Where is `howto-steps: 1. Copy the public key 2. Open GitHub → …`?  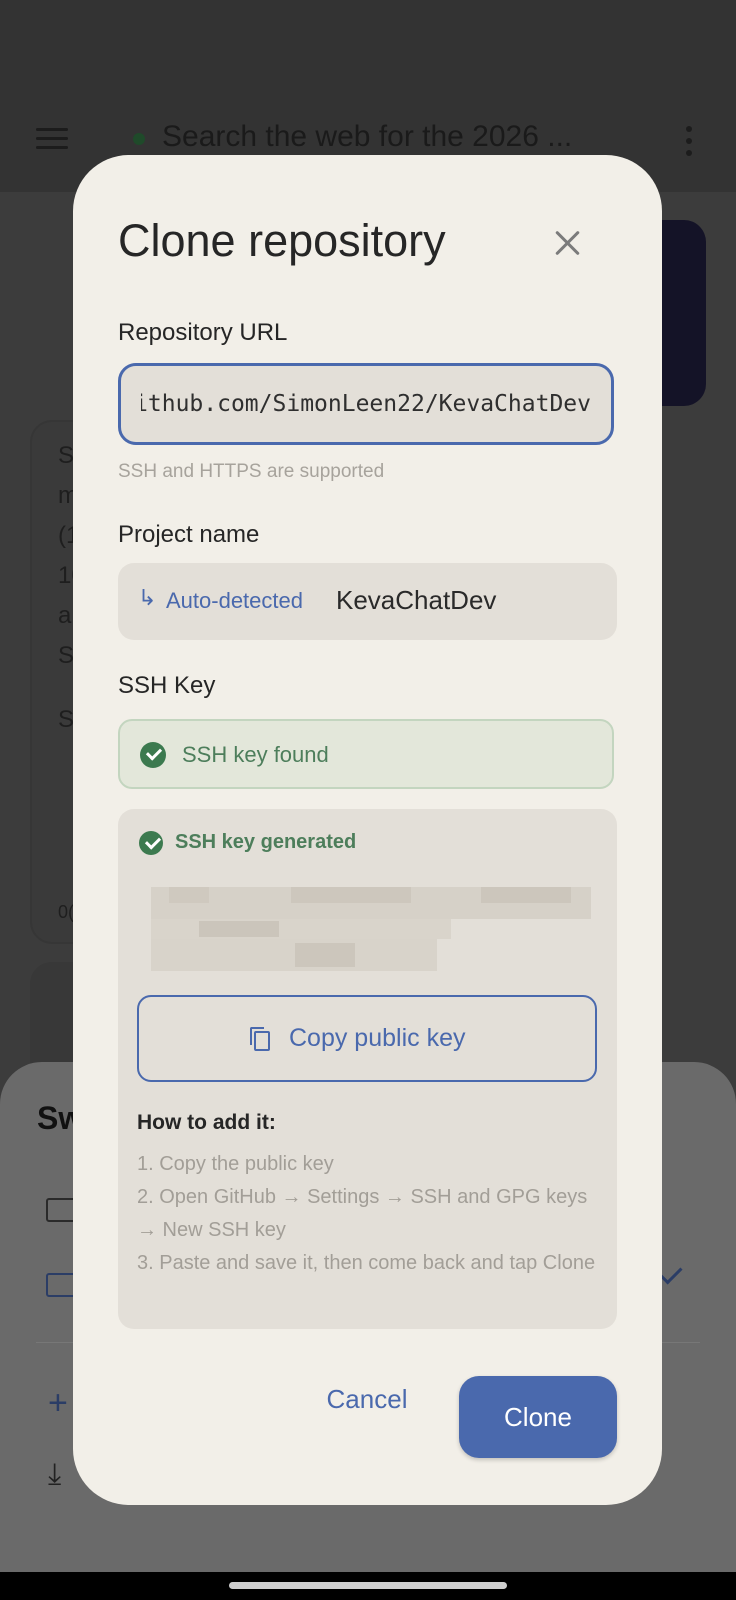
howto-steps: 1. Copy the public key 2. Open GitHub → … is located at coordinates (367, 1214).